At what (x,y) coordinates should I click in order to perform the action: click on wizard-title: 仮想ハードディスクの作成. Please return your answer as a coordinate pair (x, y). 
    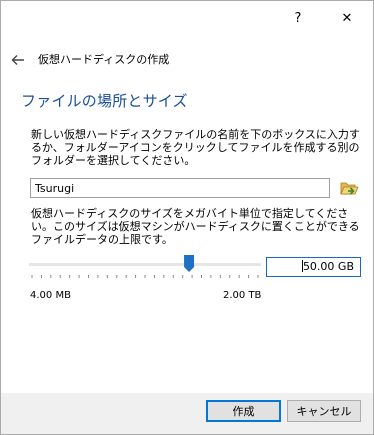
    Looking at the image, I should click on (104, 59).